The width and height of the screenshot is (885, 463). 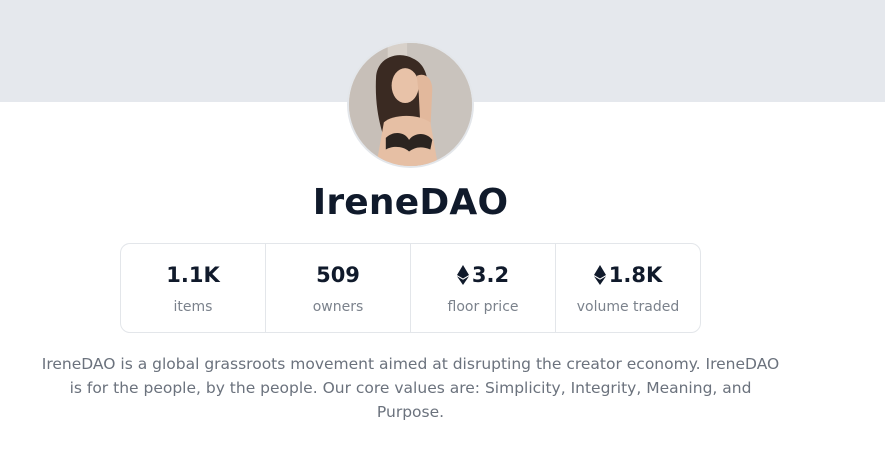 I want to click on stat-value-text: 509, so click(x=338, y=275).